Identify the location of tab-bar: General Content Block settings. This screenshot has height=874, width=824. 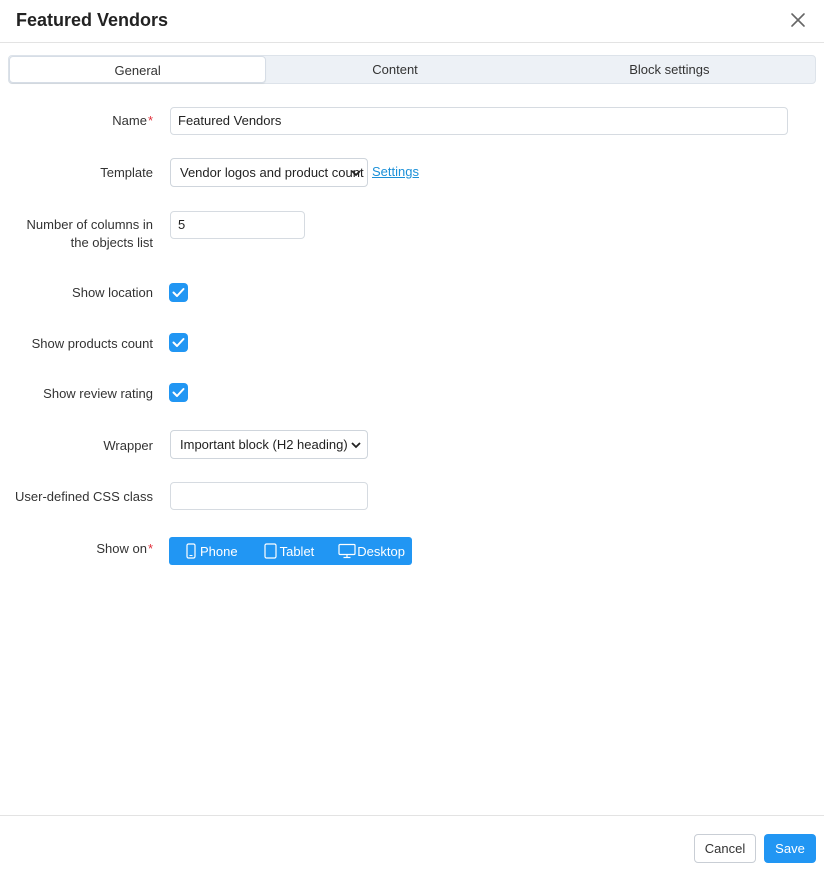
(412, 69).